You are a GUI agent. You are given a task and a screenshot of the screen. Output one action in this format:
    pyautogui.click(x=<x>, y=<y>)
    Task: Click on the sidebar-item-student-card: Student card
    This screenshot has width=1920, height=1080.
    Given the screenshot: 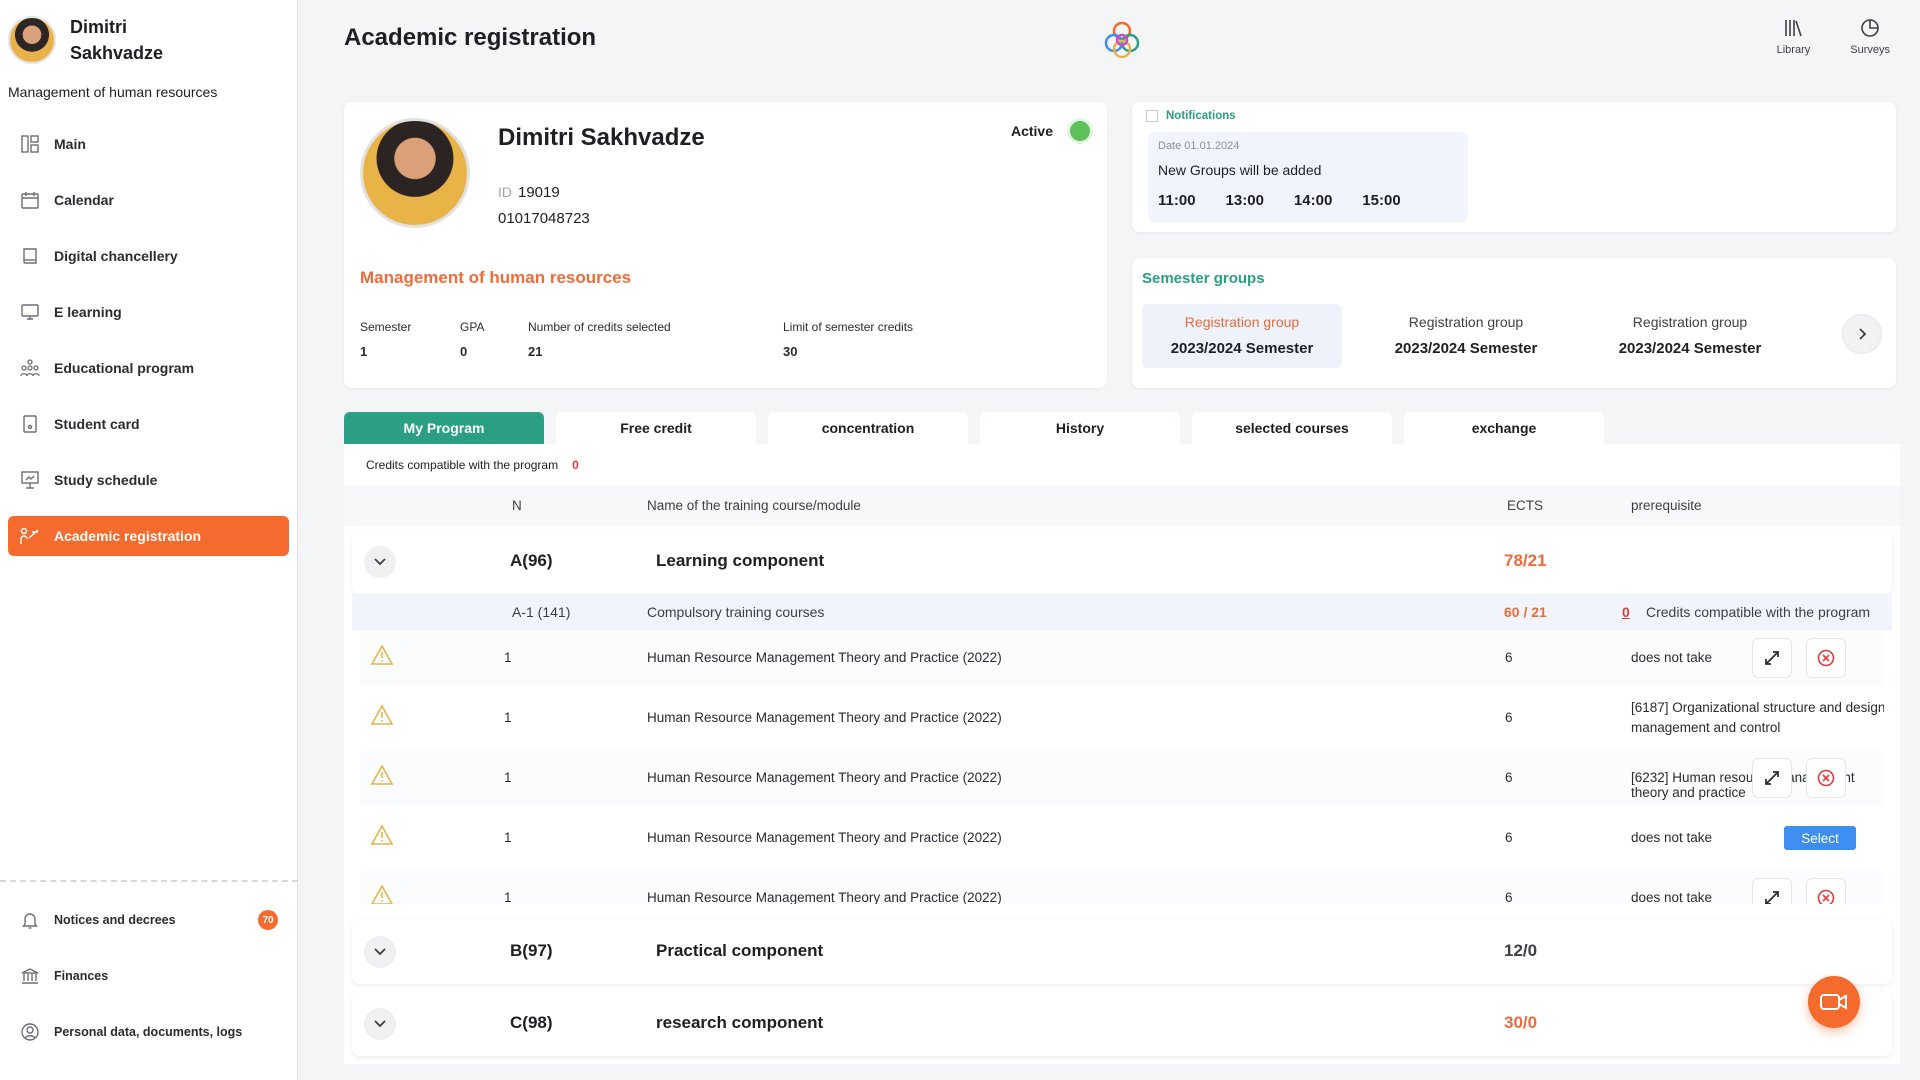 What is the action you would take?
    pyautogui.click(x=148, y=424)
    